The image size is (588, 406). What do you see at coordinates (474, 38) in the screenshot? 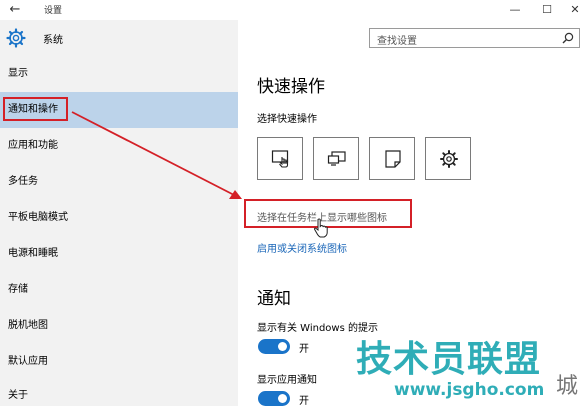
I see `search-input: 查找设置` at bounding box center [474, 38].